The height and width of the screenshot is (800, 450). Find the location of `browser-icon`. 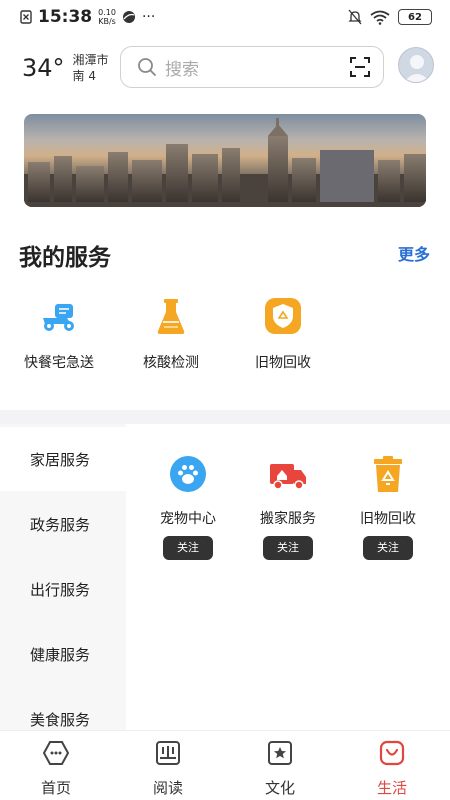

browser-icon is located at coordinates (128, 17).